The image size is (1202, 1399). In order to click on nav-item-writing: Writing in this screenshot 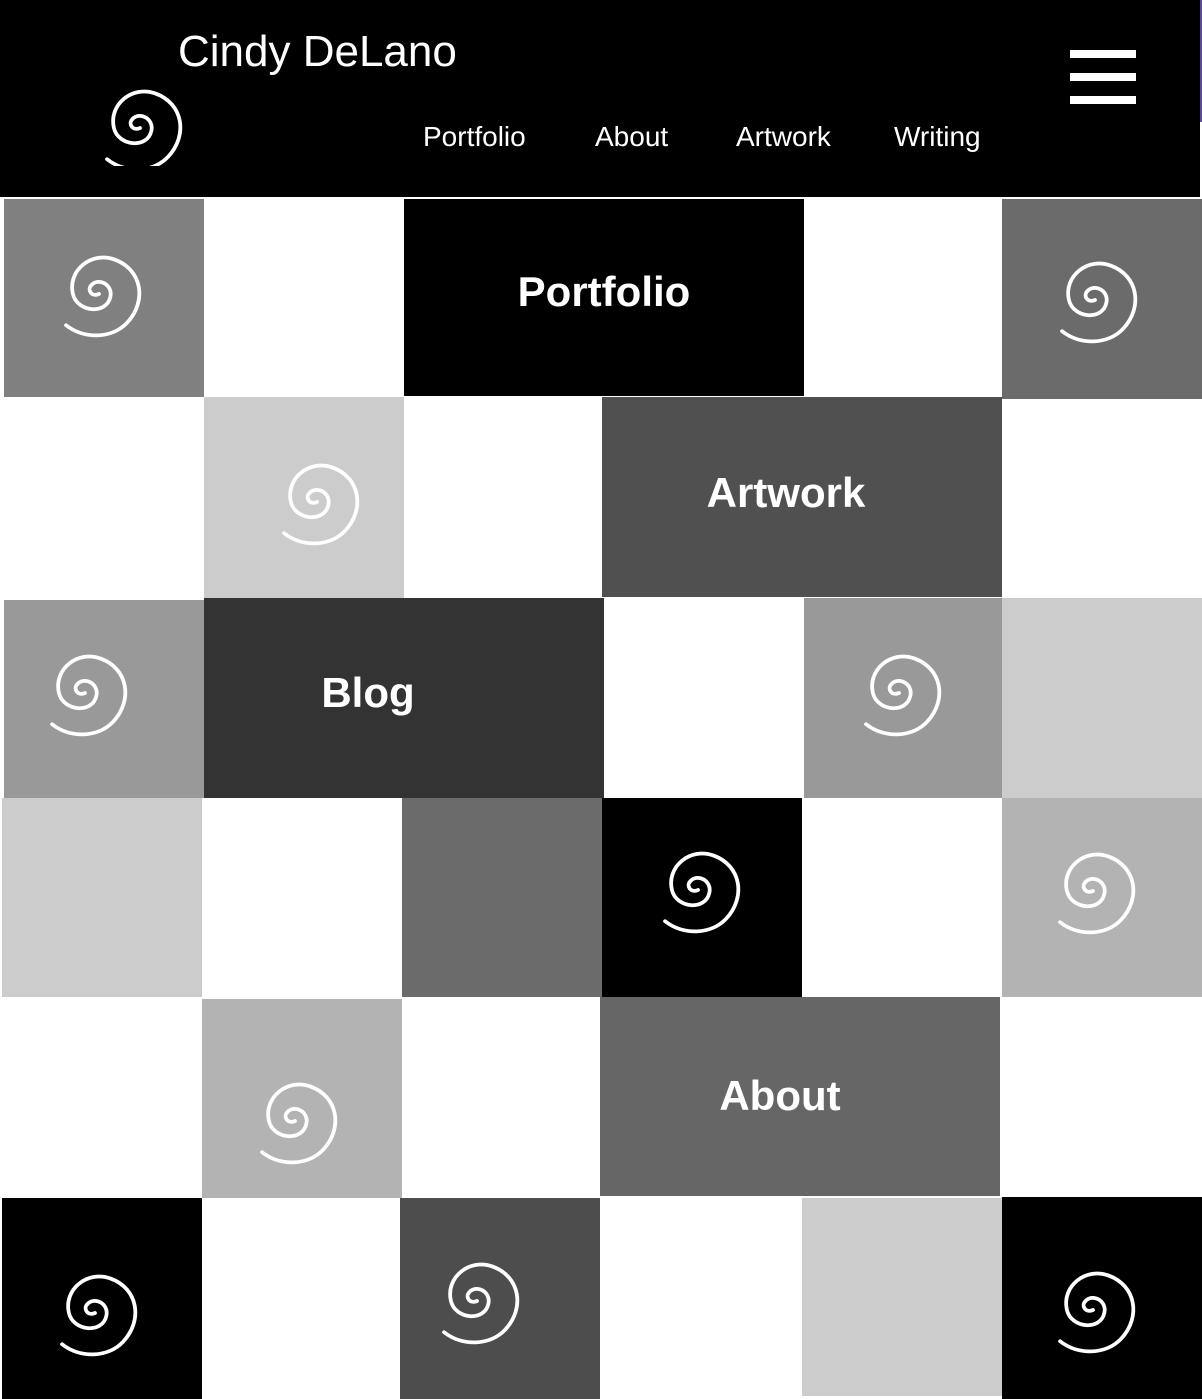, I will do `click(937, 137)`.